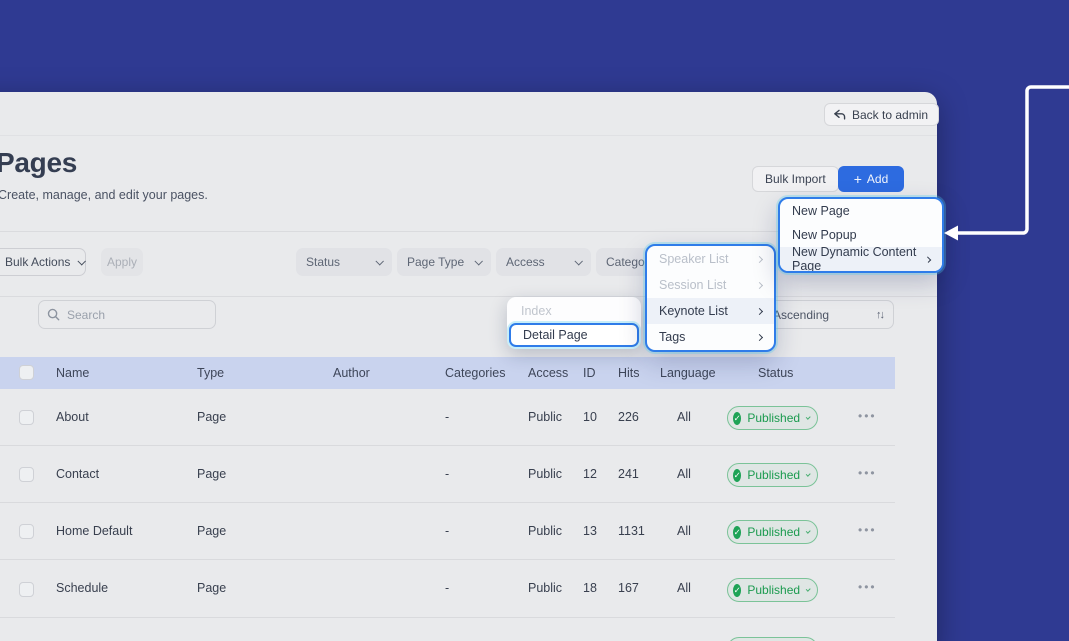 The height and width of the screenshot is (641, 1069). I want to click on menu-item-detail-page: Detail Page, so click(574, 335).